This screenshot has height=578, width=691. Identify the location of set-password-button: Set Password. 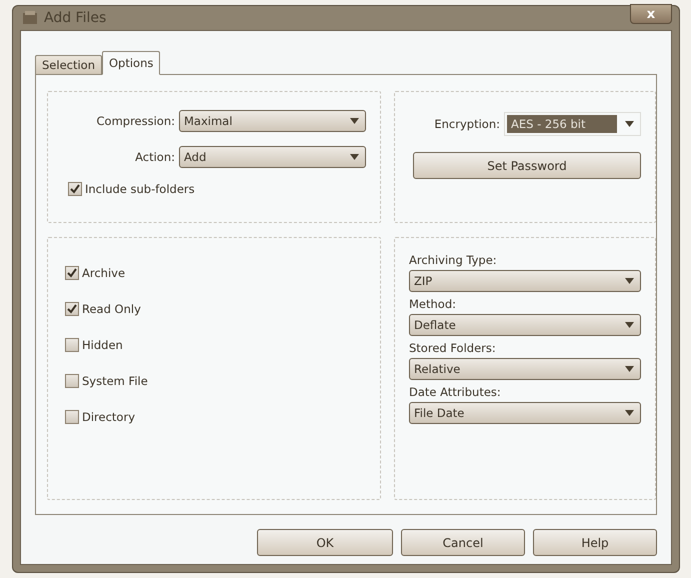
(527, 165).